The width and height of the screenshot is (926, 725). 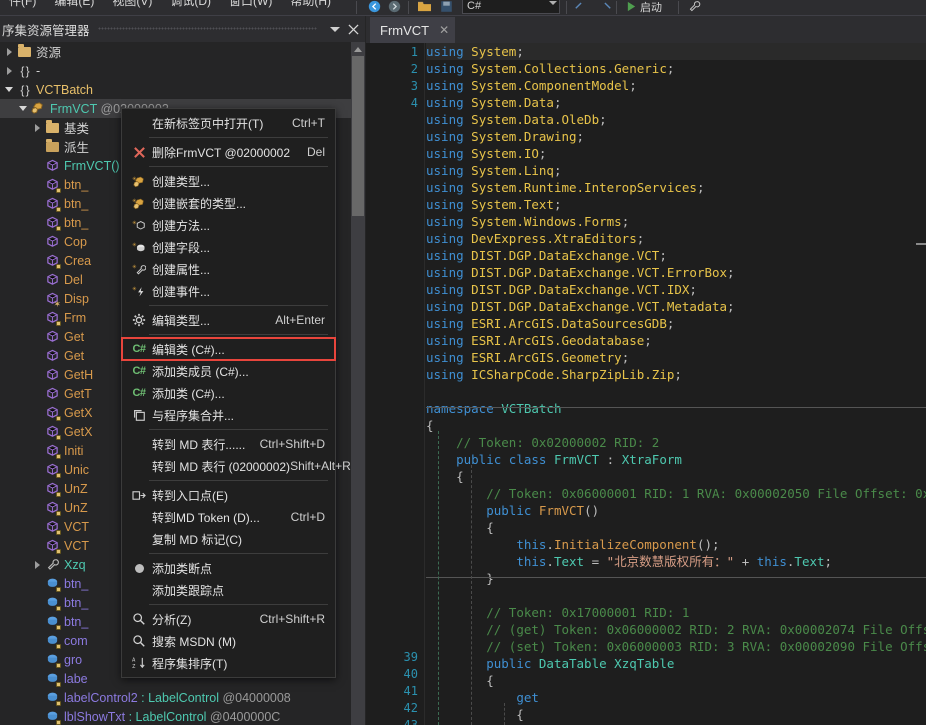 What do you see at coordinates (24, 51) in the screenshot?
I see `folder-icon` at bounding box center [24, 51].